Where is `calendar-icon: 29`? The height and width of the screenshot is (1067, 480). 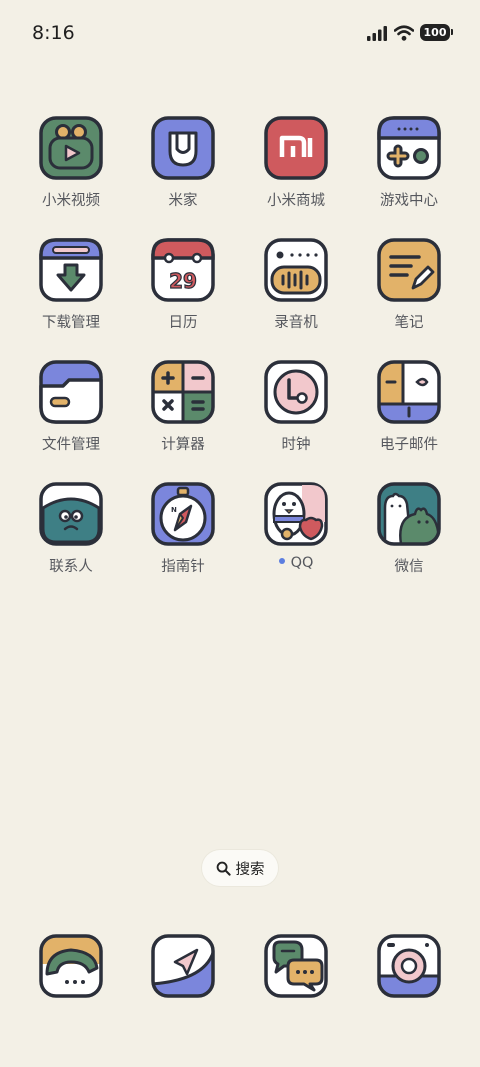
calendar-icon: 29 is located at coordinates (183, 270).